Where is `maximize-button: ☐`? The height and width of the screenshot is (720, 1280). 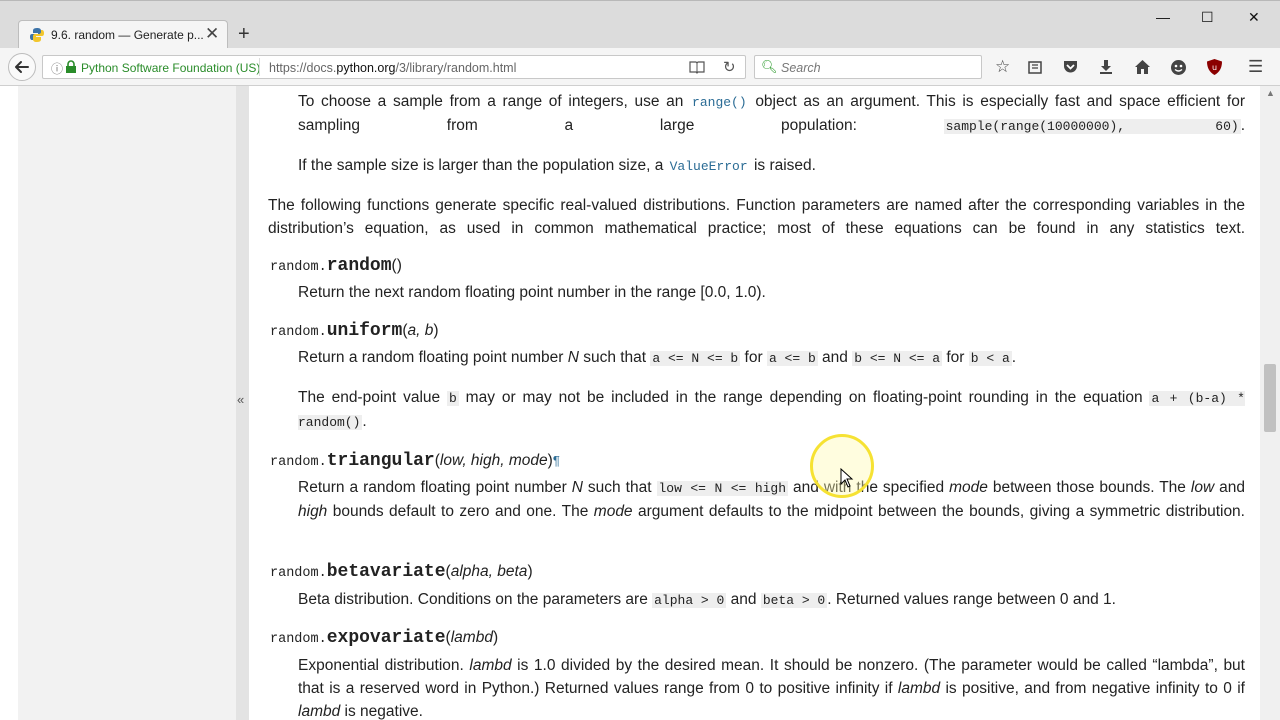
maximize-button: ☐ is located at coordinates (1207, 17).